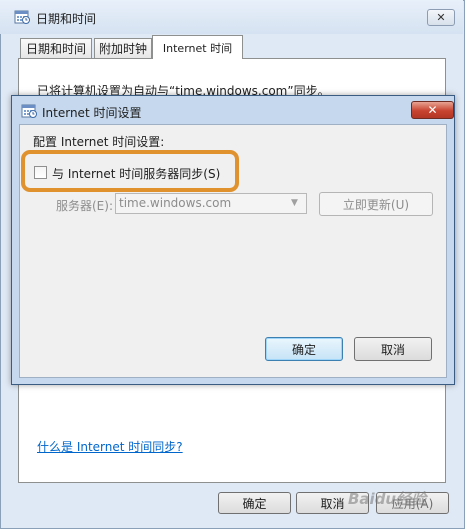 Image resolution: width=465 pixels, height=529 pixels. I want to click on window-close-button: ✕, so click(441, 17).